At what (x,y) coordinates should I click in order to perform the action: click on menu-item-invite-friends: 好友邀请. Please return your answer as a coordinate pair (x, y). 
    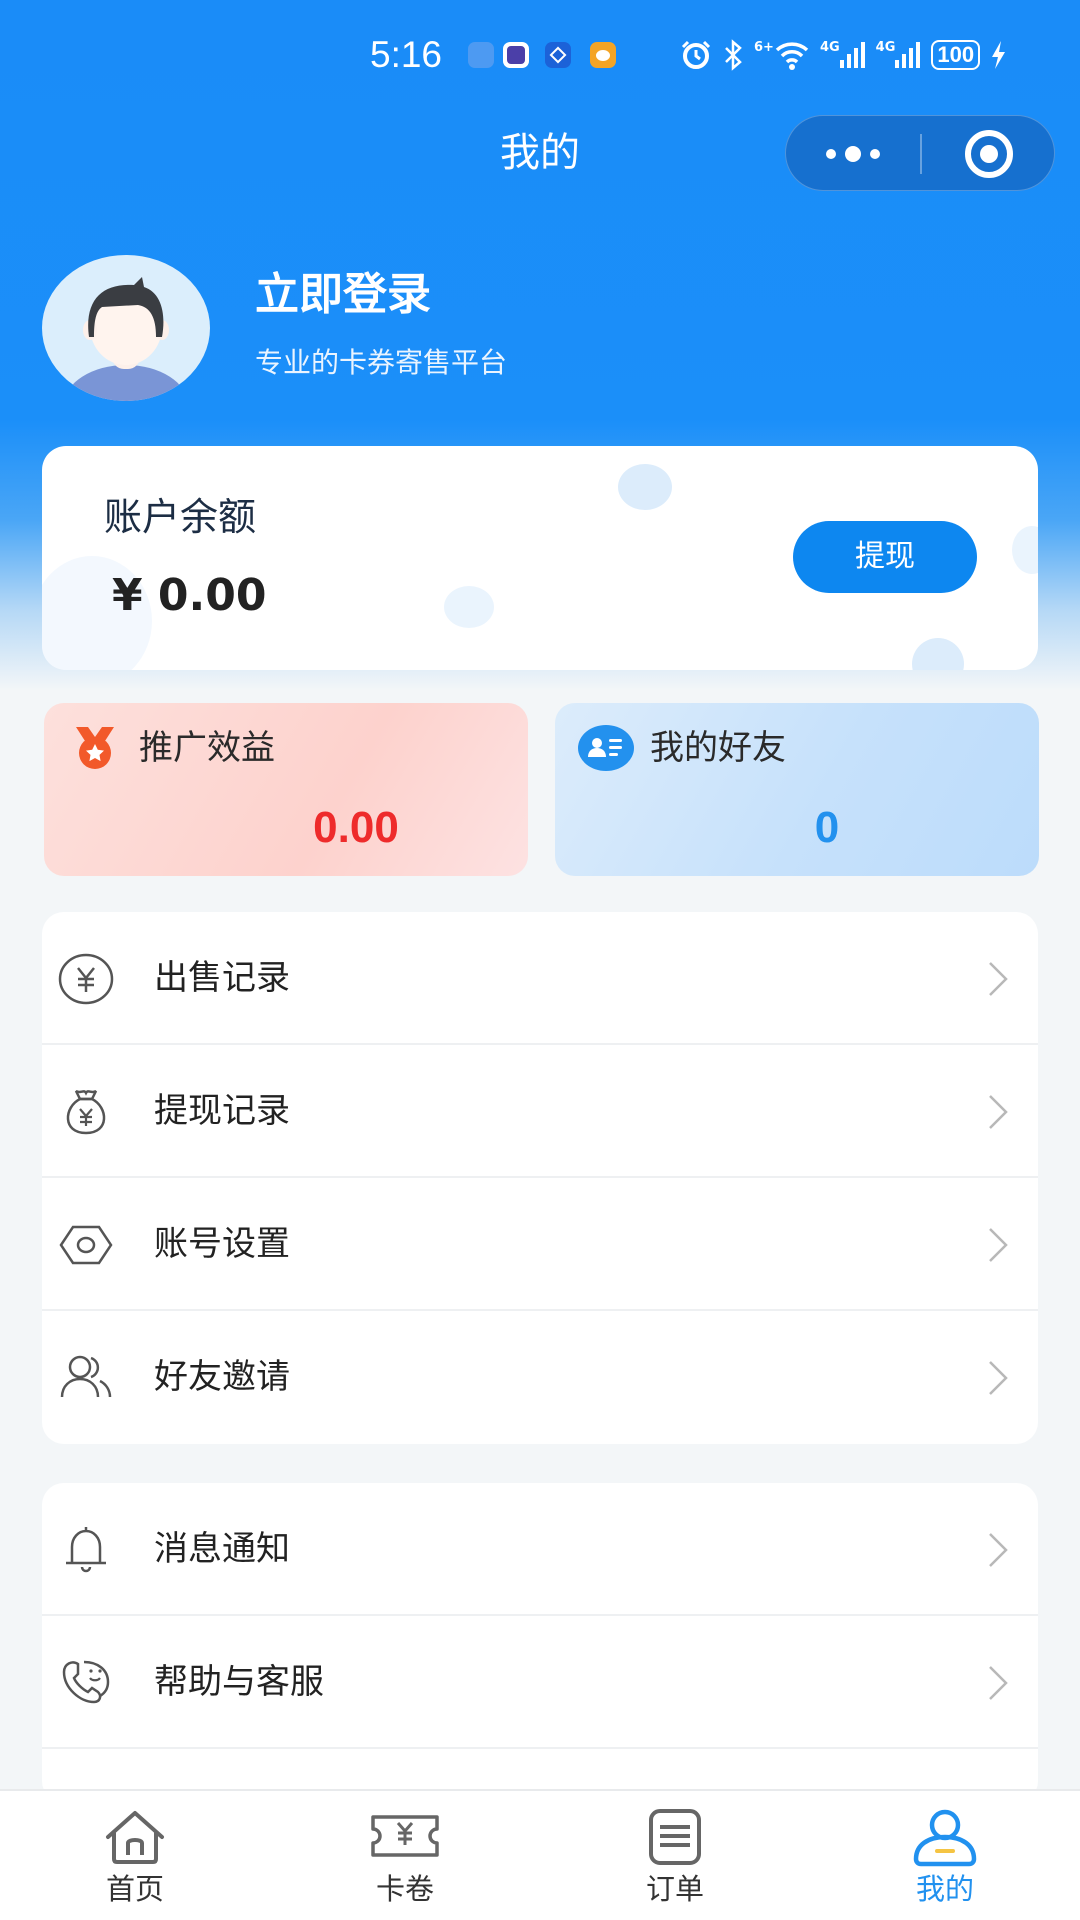
    Looking at the image, I should click on (540, 1377).